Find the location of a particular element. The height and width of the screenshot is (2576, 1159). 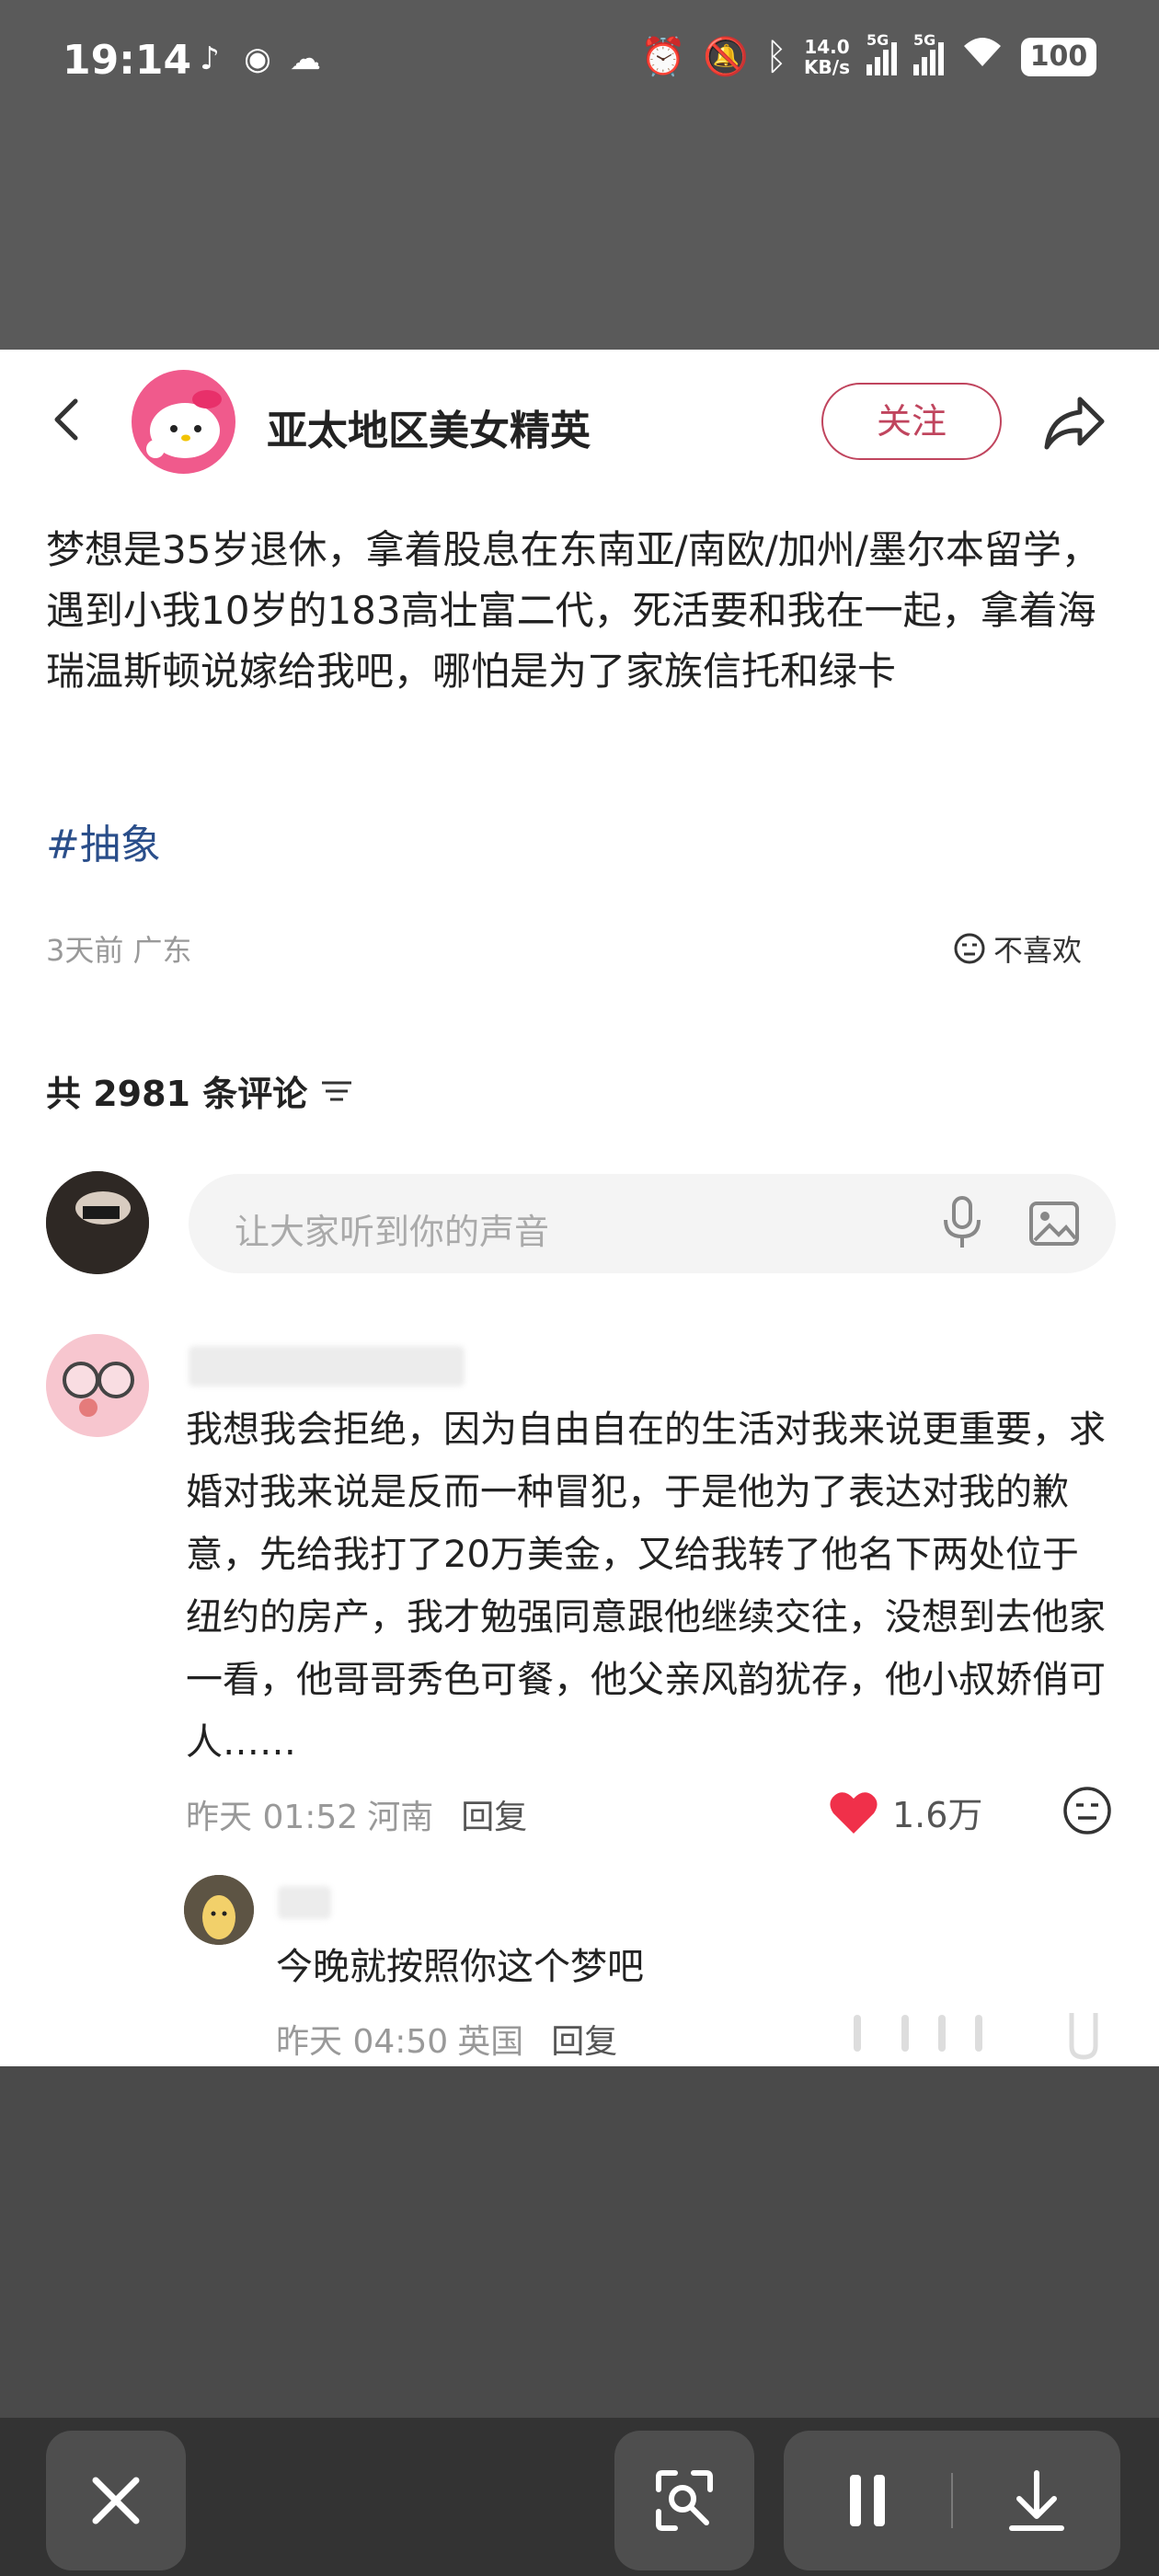

like-button: 1.6万 is located at coordinates (905, 1812).